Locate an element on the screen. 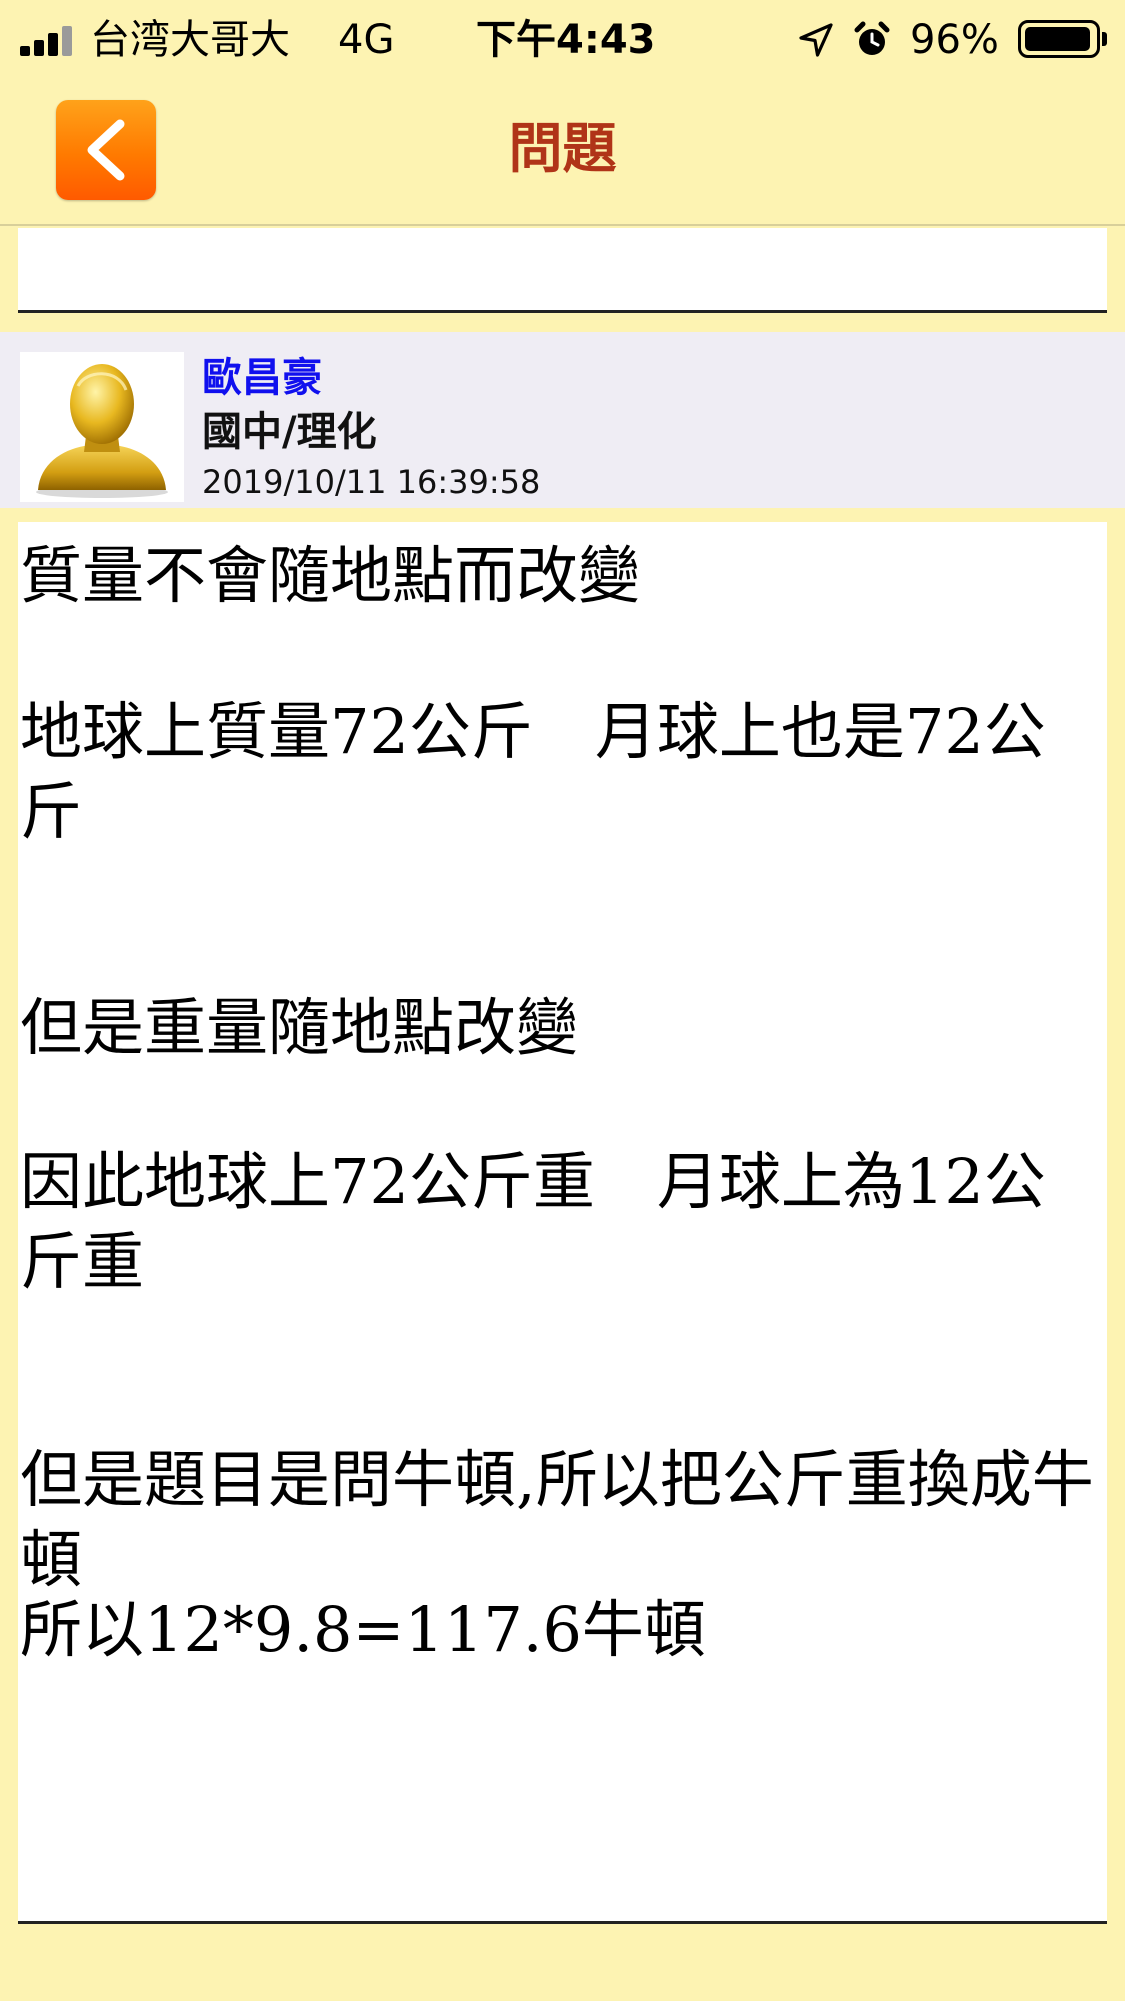 This screenshot has height=2001, width=1125. author-category: 國中/理化 is located at coordinates (289, 432).